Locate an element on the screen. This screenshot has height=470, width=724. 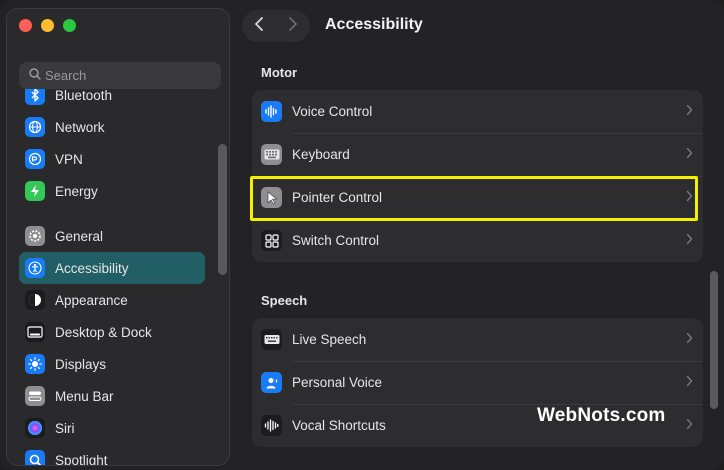
row-label: Personal Voice is located at coordinates (337, 382).